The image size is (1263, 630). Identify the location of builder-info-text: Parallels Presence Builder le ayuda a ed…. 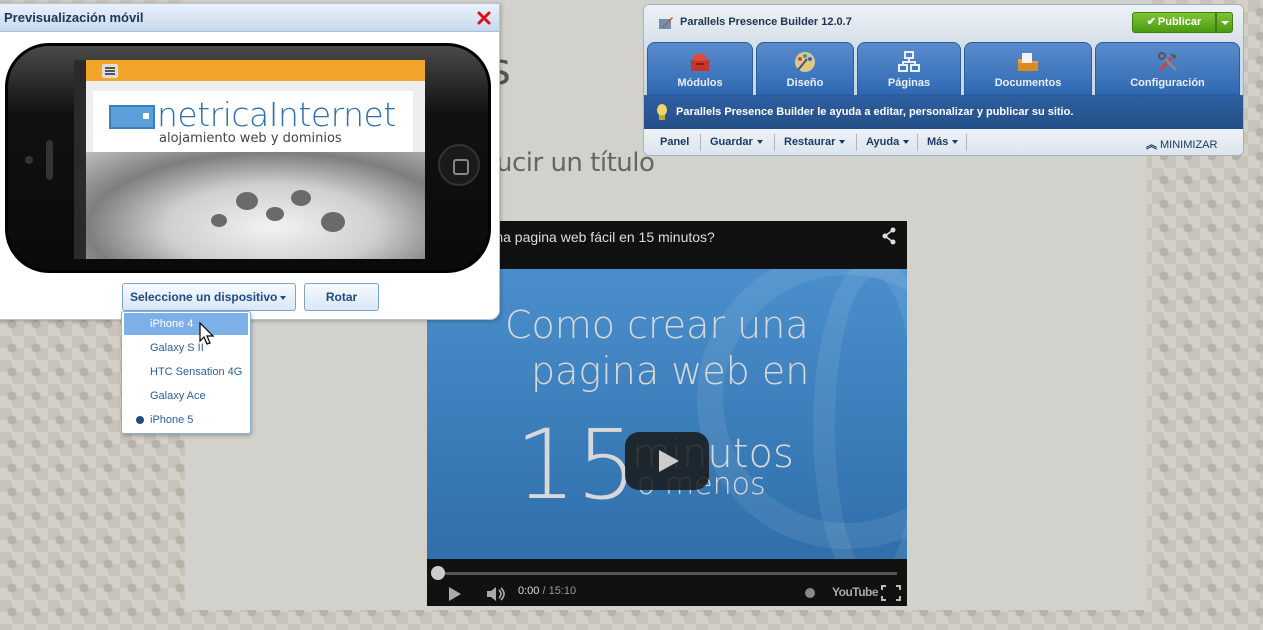
(875, 112).